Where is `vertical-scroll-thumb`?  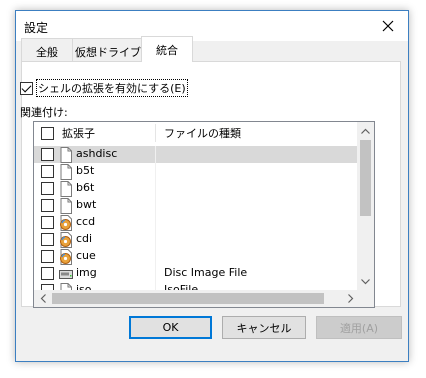 vertical-scroll-thumb is located at coordinates (365, 178).